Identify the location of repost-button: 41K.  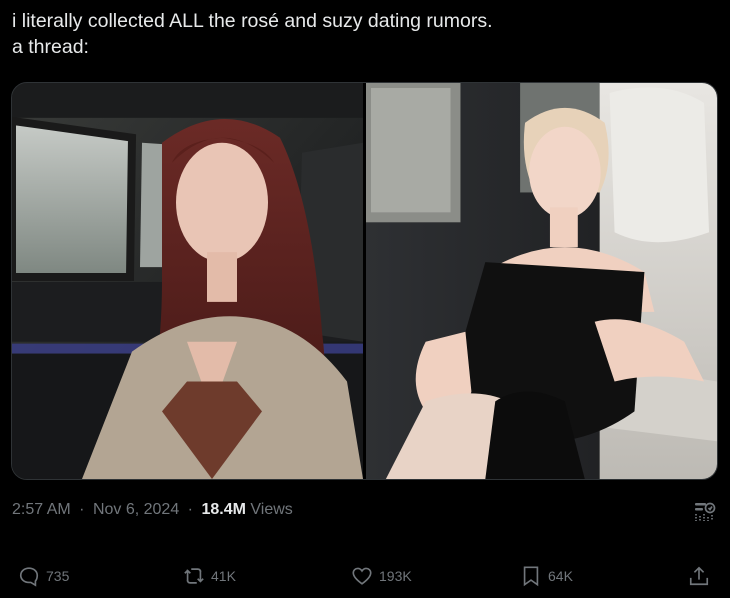
(209, 576).